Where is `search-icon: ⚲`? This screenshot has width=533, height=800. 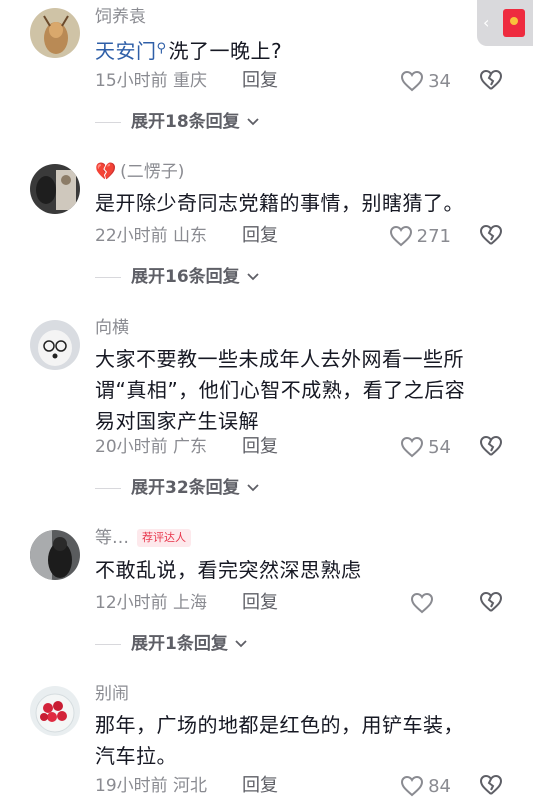 search-icon: ⚲ is located at coordinates (161, 48).